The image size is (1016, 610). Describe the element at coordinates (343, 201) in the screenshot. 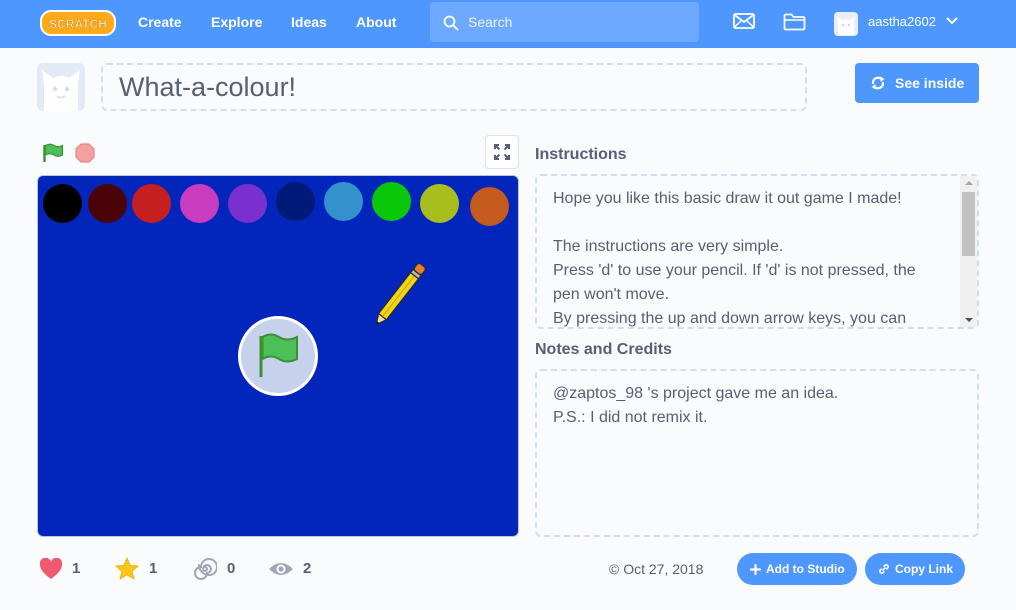

I see `color-swatch-light-blue` at that location.